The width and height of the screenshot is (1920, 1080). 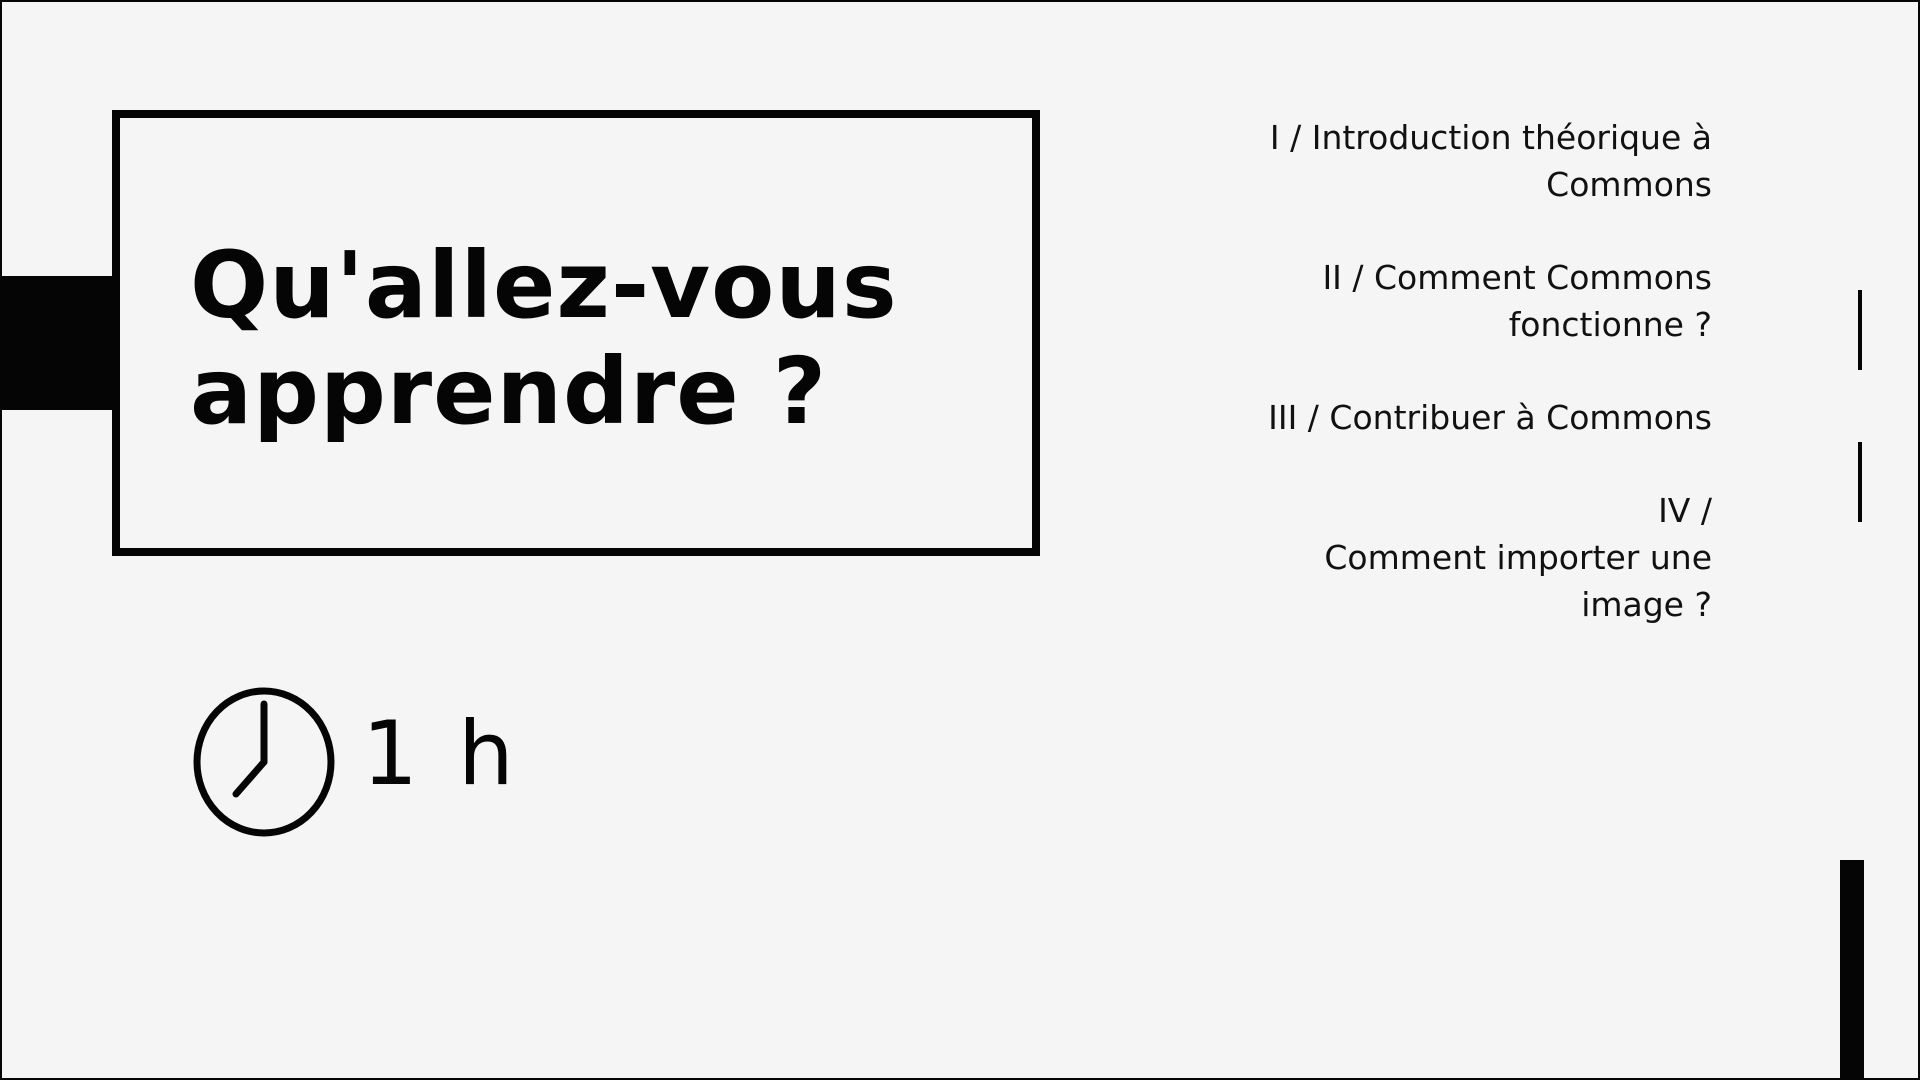 I want to click on left-accent-bar, so click(x=57, y=343).